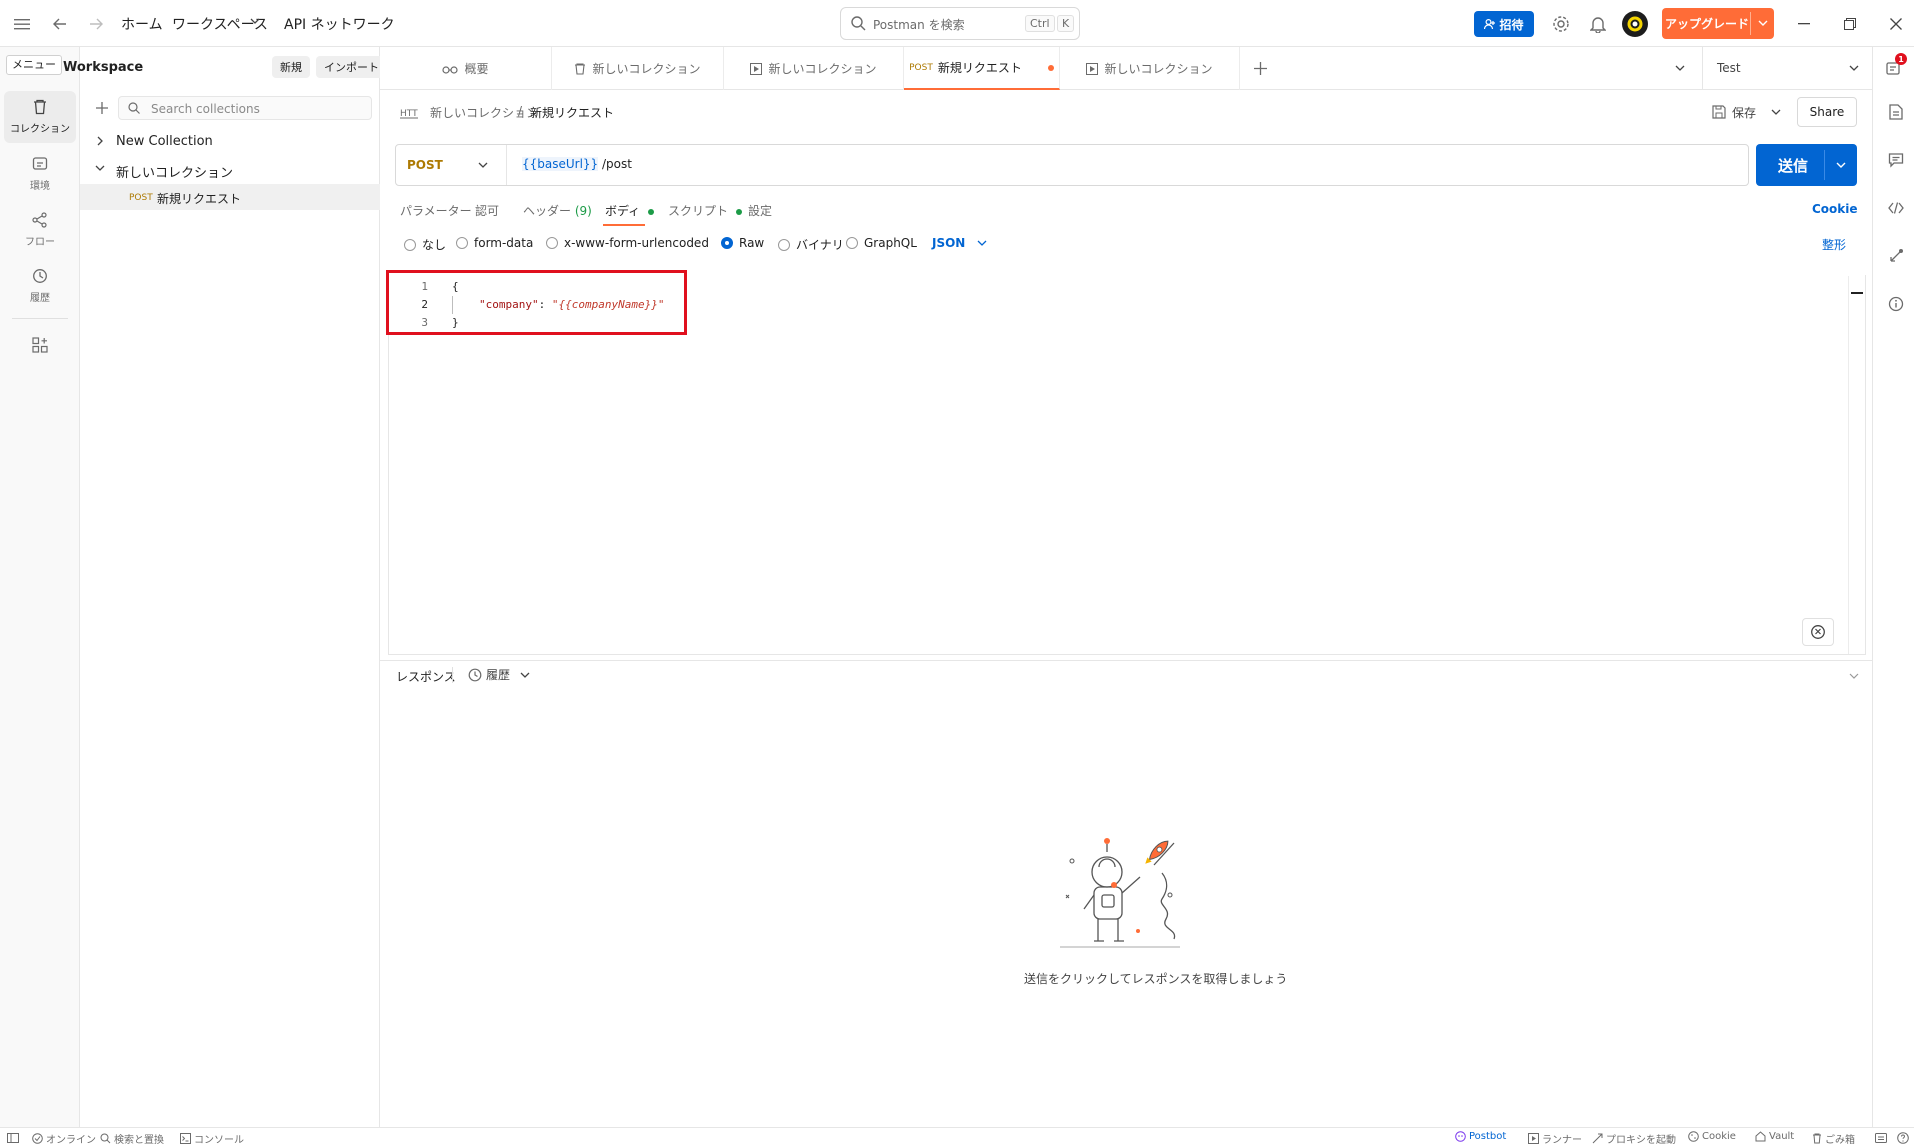 This screenshot has height=1148, width=1914. Describe the element at coordinates (142, 24) in the screenshot. I see `nav-home: ホーム` at that location.